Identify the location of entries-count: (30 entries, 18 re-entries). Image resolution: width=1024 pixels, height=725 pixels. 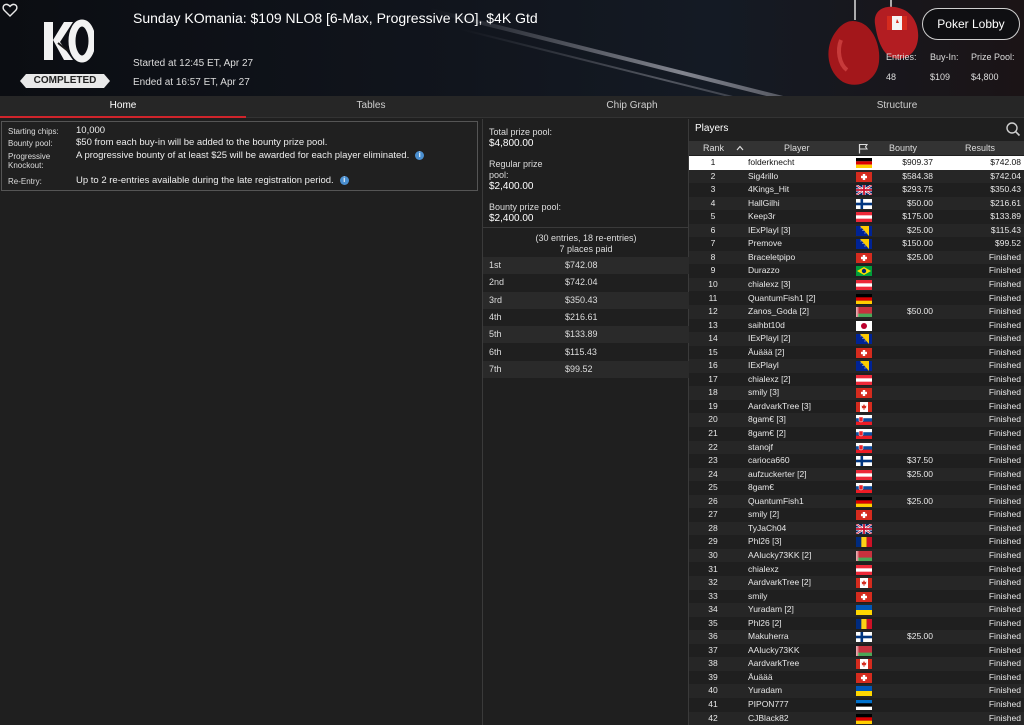
(586, 238).